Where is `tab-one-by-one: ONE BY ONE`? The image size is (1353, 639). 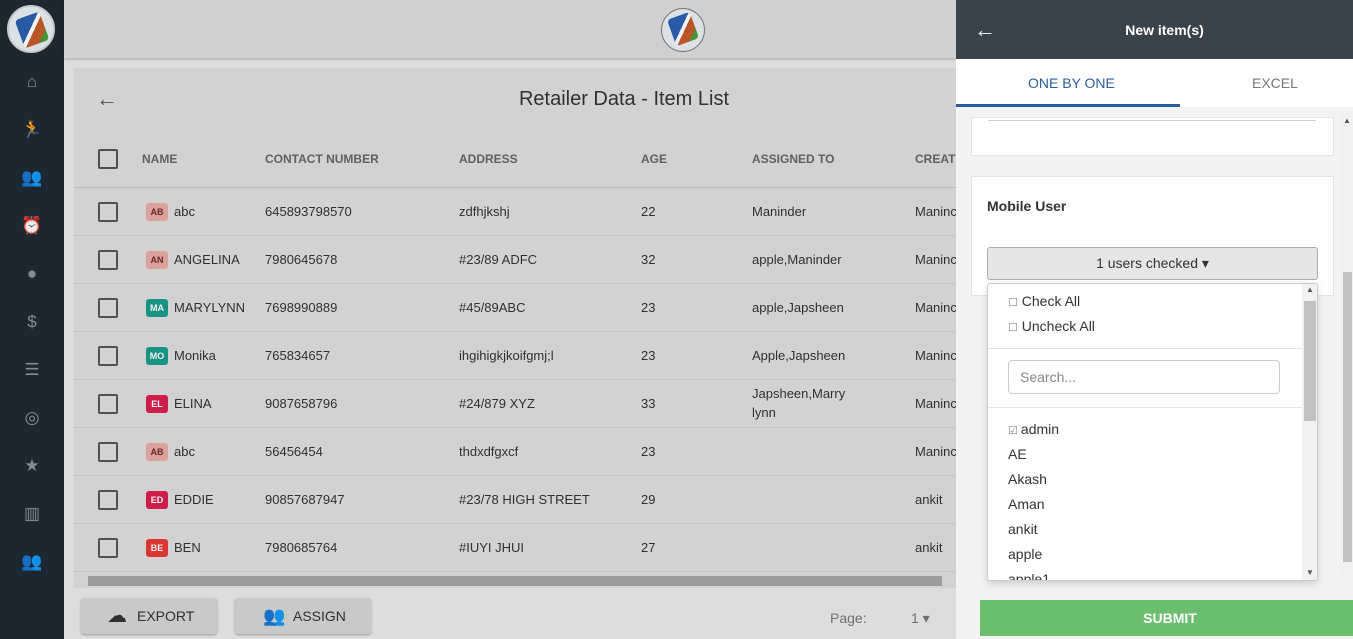 tab-one-by-one: ONE BY ONE is located at coordinates (1071, 83).